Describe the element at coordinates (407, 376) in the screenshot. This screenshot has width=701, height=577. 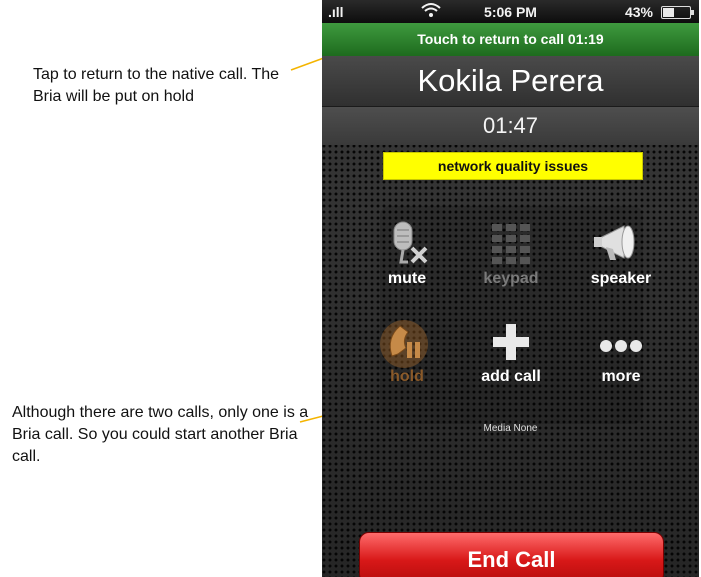
I see `hold-label: hold` at that location.